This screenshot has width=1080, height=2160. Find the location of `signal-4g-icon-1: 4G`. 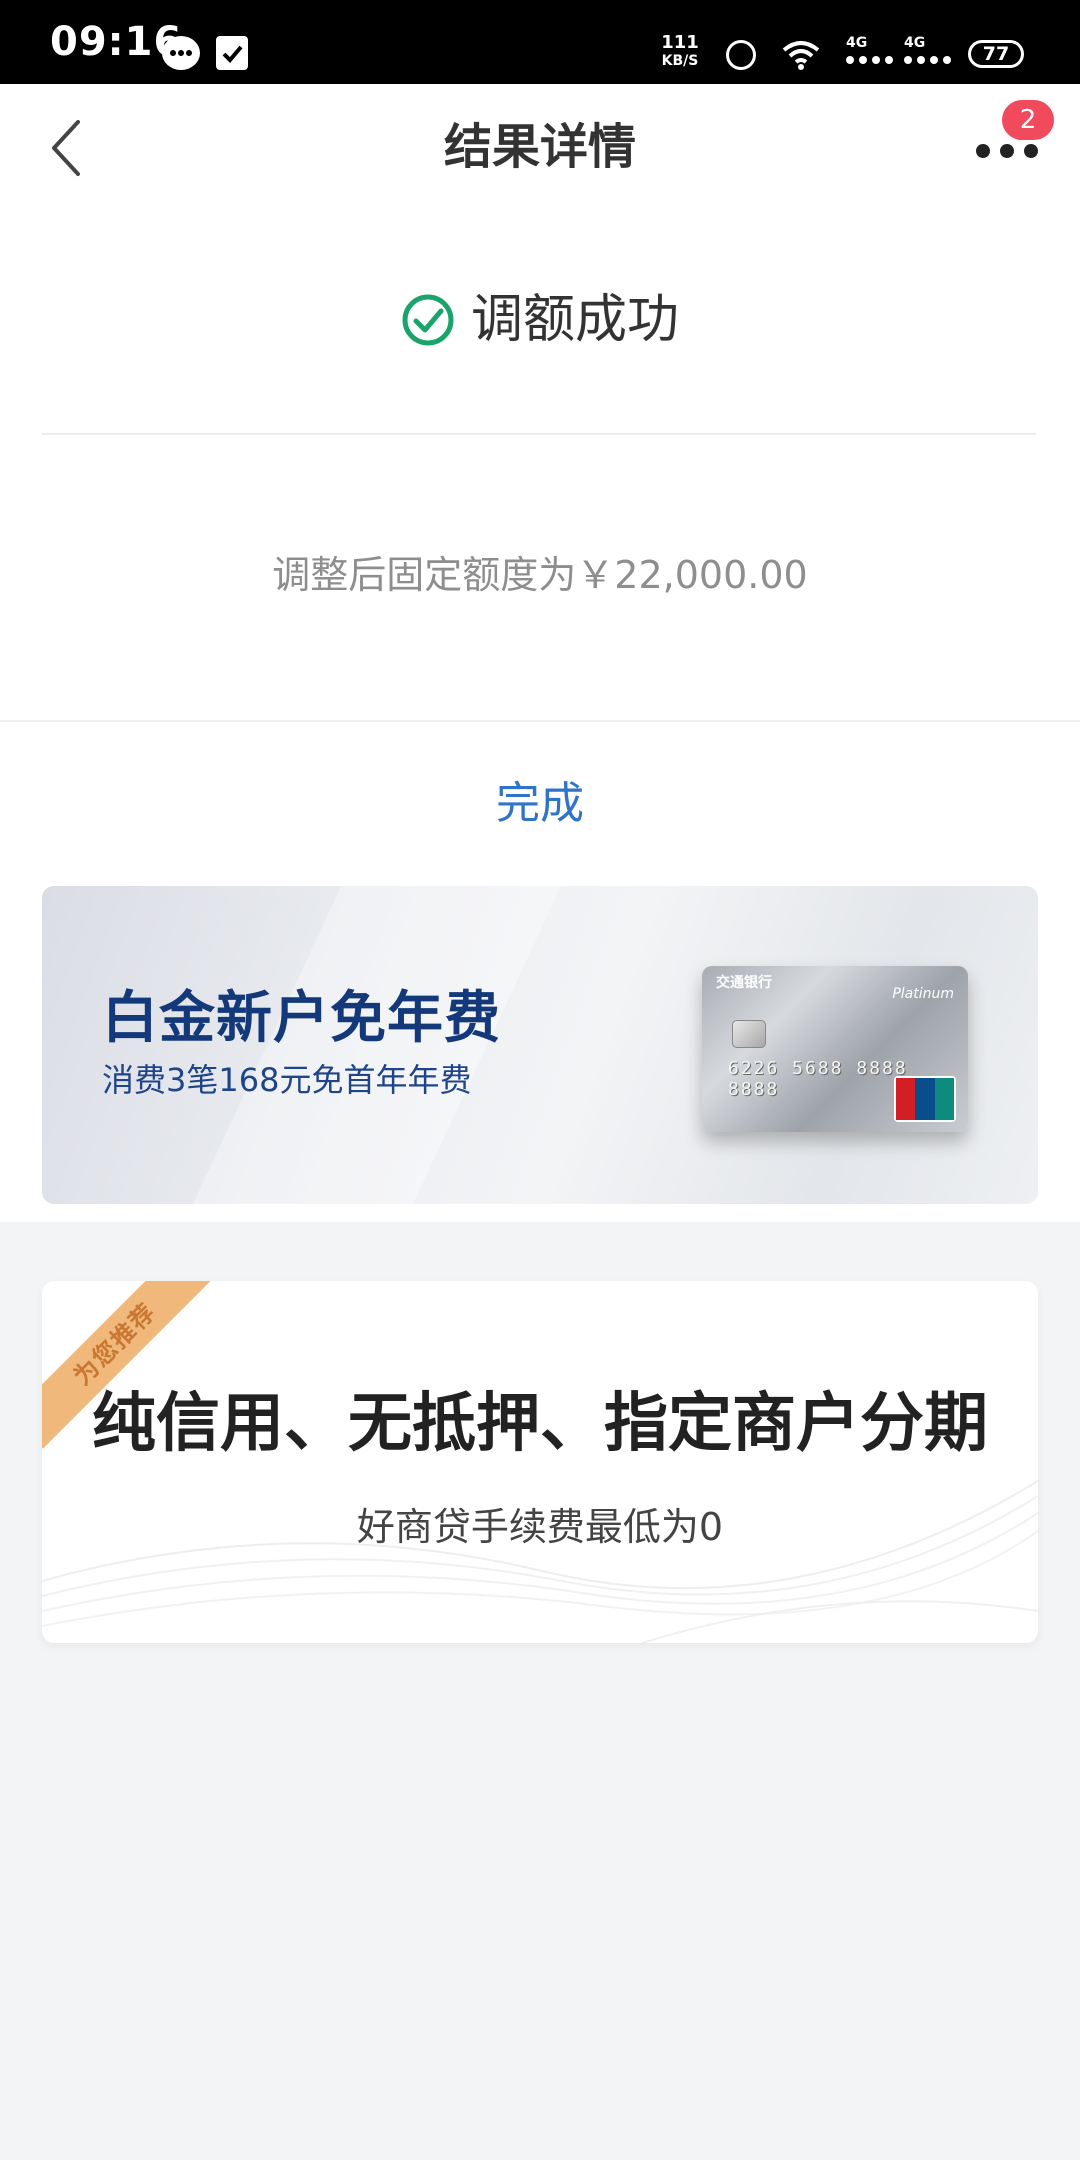

signal-4g-icon-1: 4G is located at coordinates (869, 50).